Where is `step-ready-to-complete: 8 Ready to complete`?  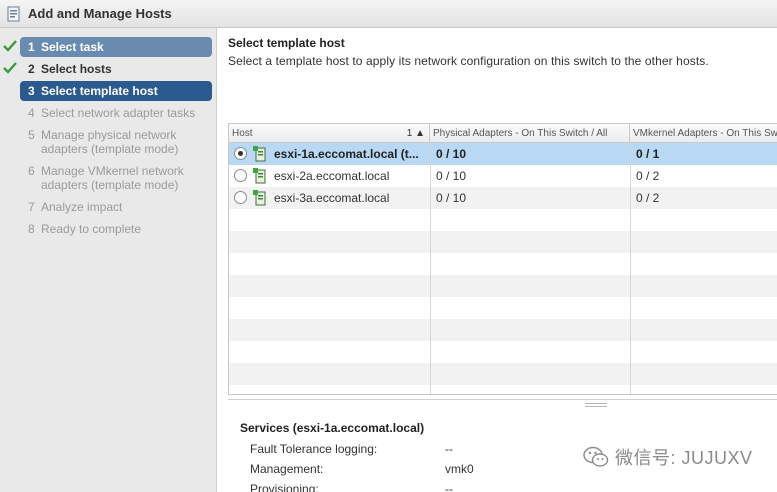 step-ready-to-complete: 8 Ready to complete is located at coordinates (116, 229).